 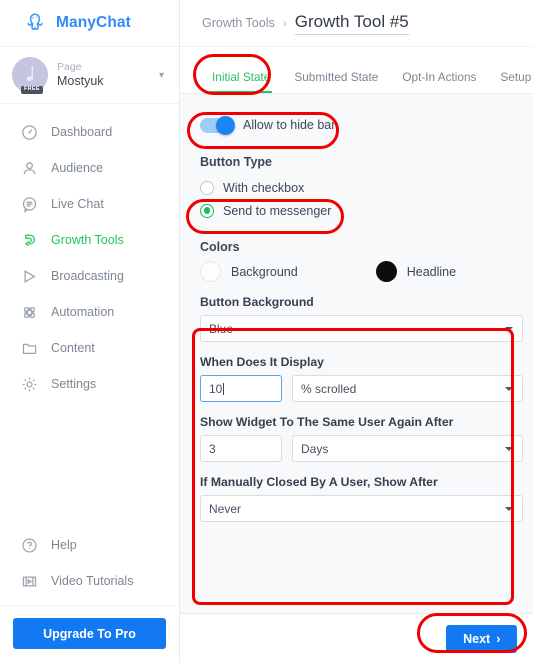 I want to click on select-value: Never, so click(x=225, y=508).